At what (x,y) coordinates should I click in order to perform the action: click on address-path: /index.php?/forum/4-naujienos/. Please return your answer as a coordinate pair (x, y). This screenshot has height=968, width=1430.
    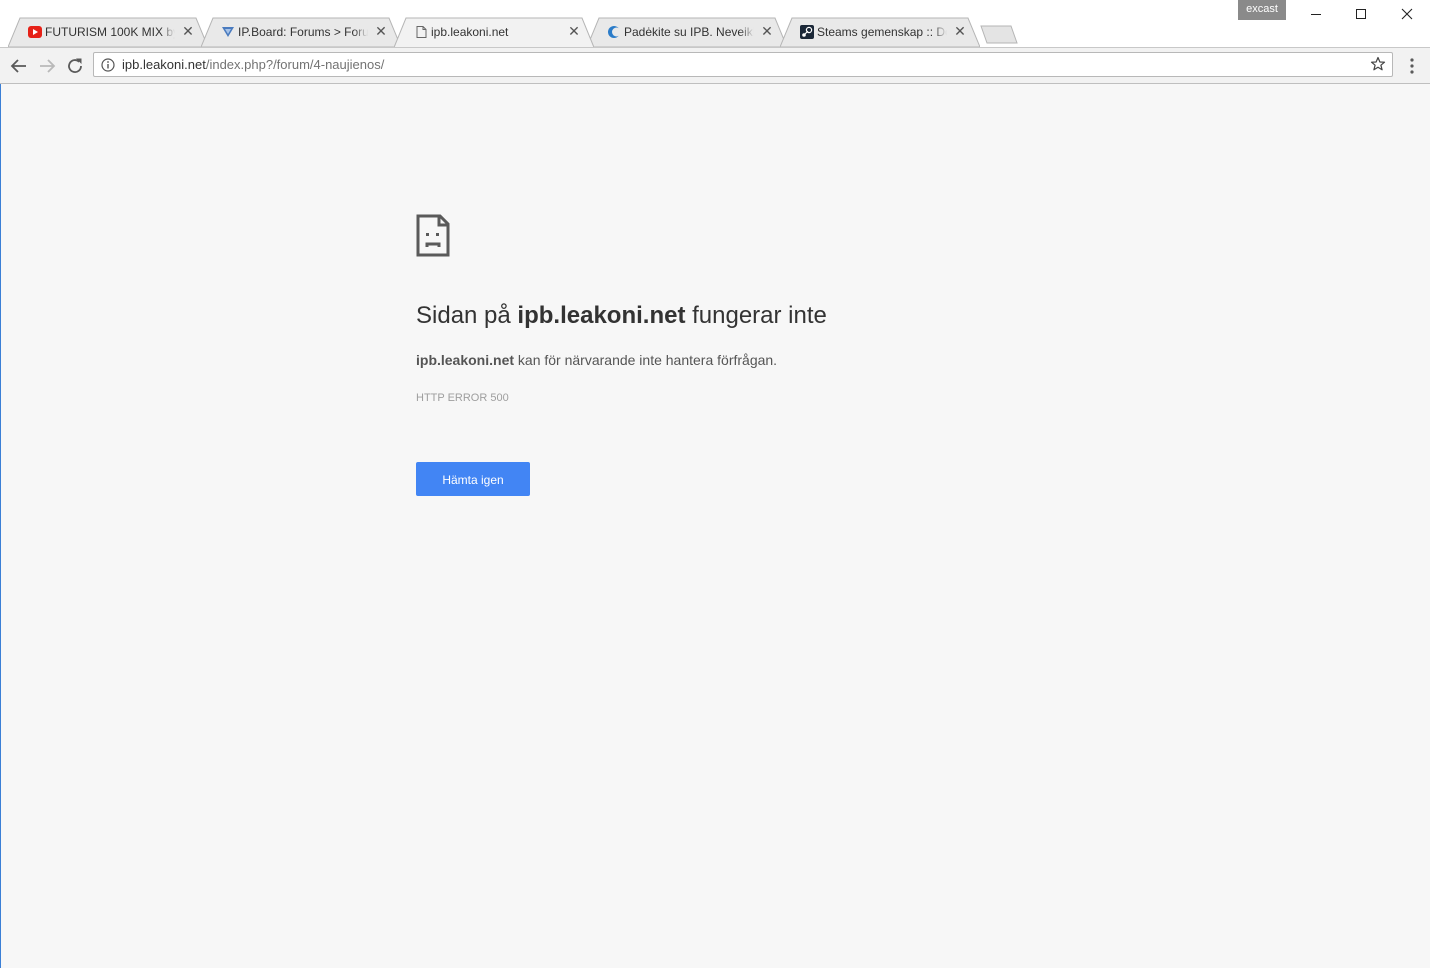
    Looking at the image, I should click on (295, 64).